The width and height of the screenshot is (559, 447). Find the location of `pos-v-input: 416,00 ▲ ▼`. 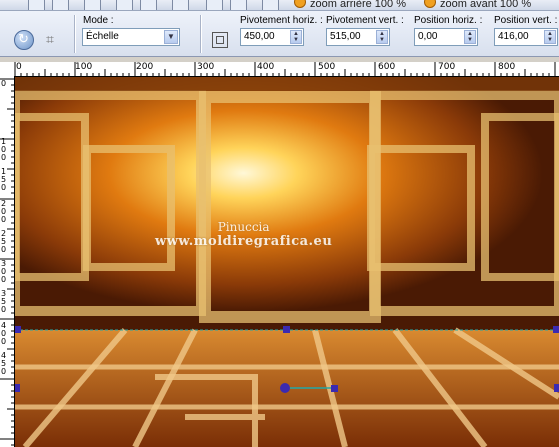

pos-v-input: 416,00 ▲ ▼ is located at coordinates (526, 37).